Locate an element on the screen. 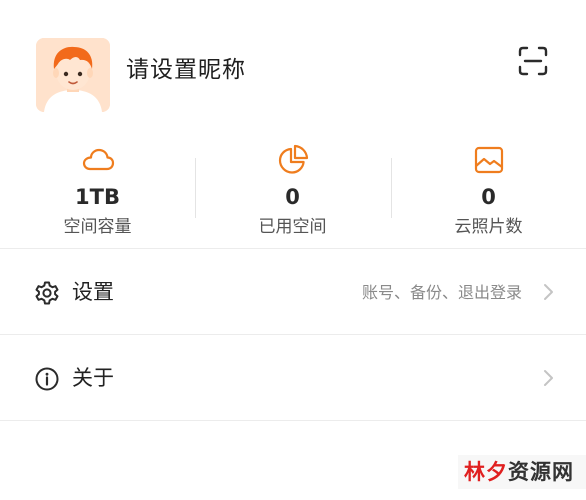 This screenshot has width=586, height=500. stat-label: 空间容量 is located at coordinates (97, 227).